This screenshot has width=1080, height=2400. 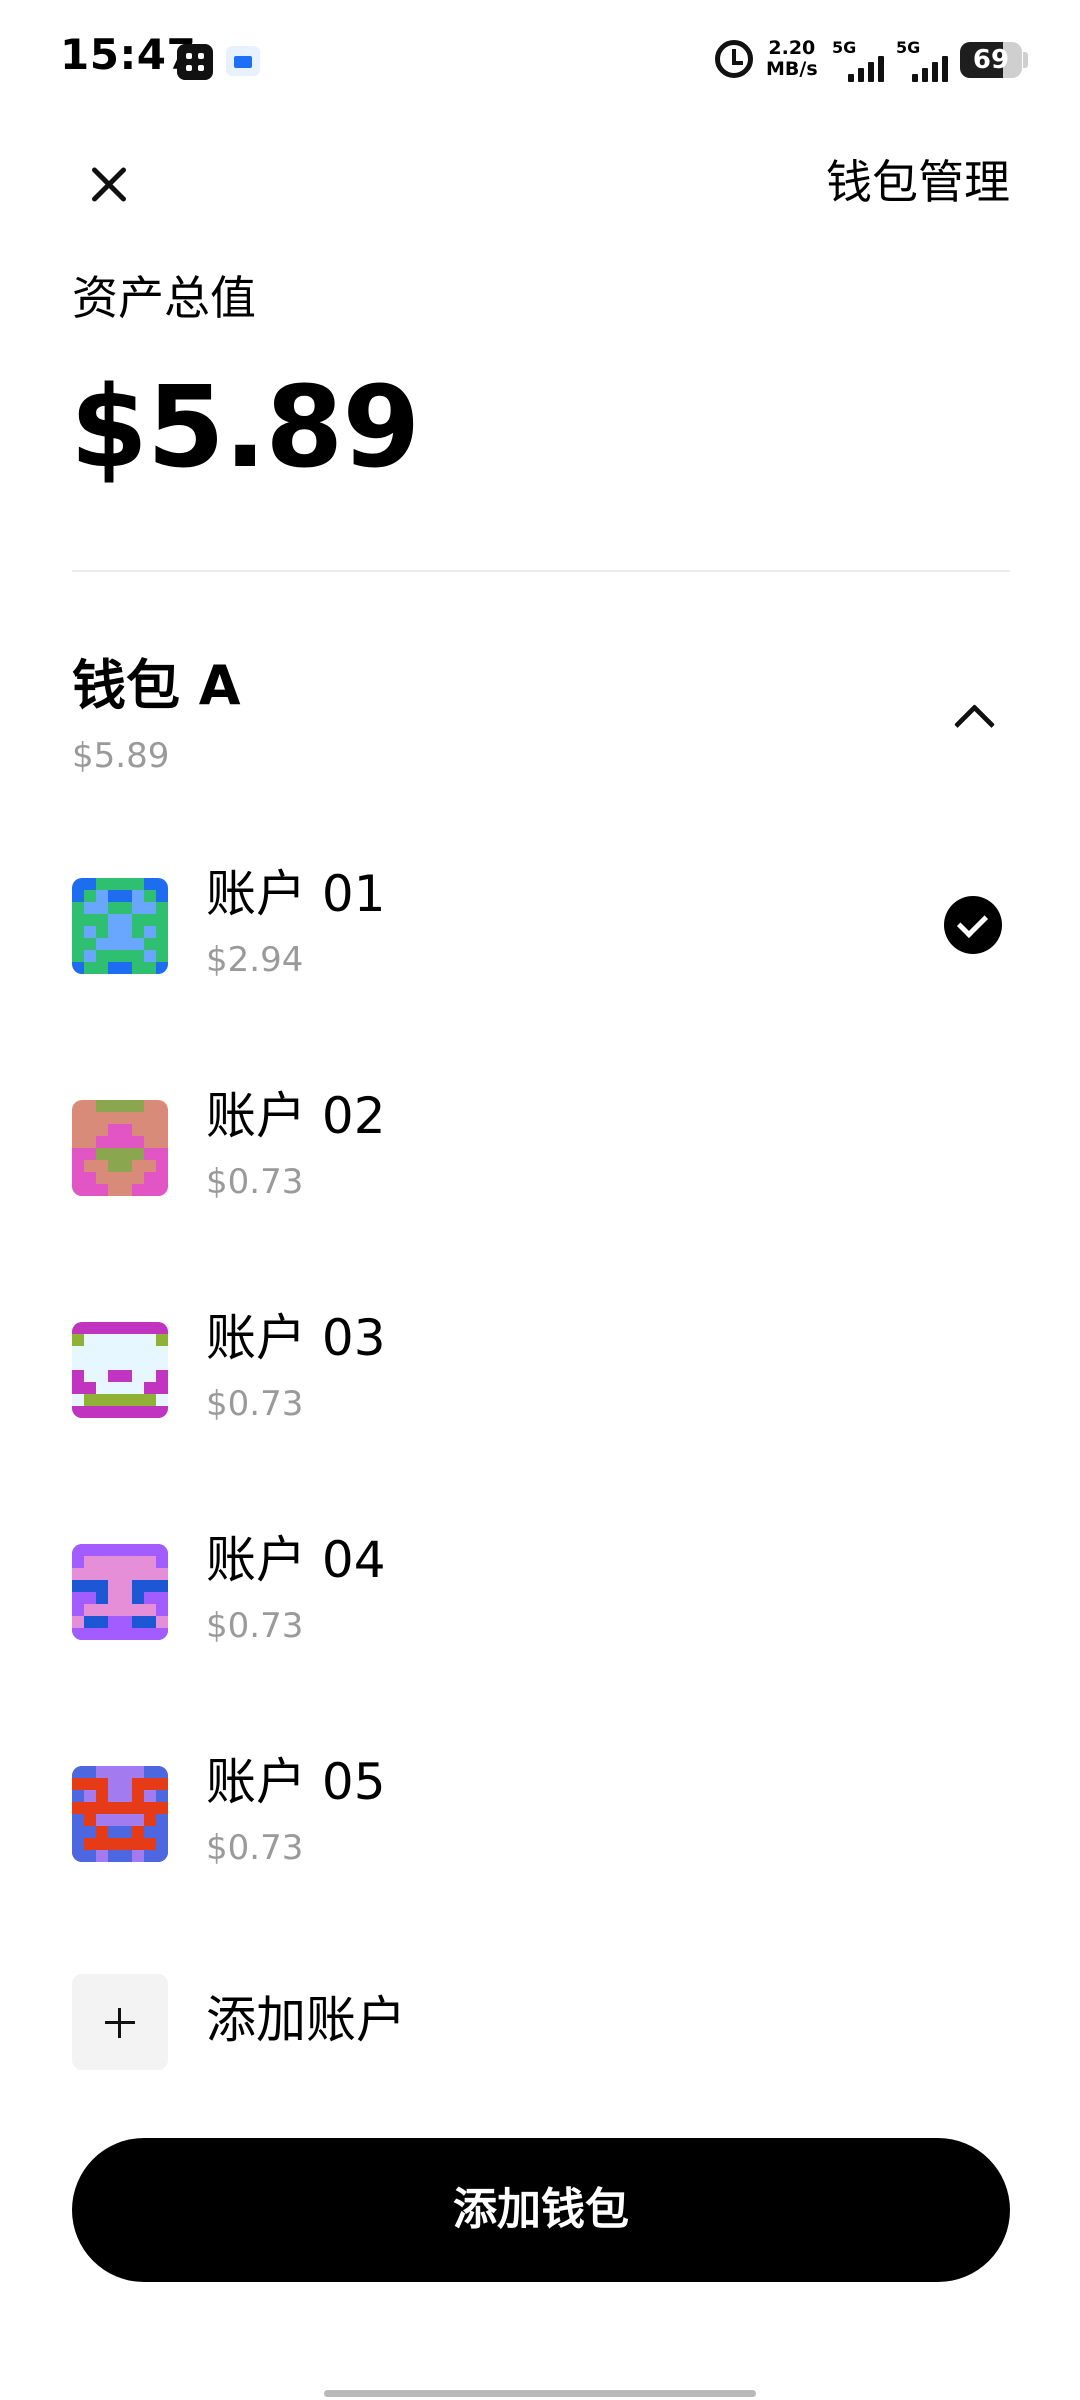 What do you see at coordinates (844, 47) in the screenshot?
I see `signal-1-tag: 5G` at bounding box center [844, 47].